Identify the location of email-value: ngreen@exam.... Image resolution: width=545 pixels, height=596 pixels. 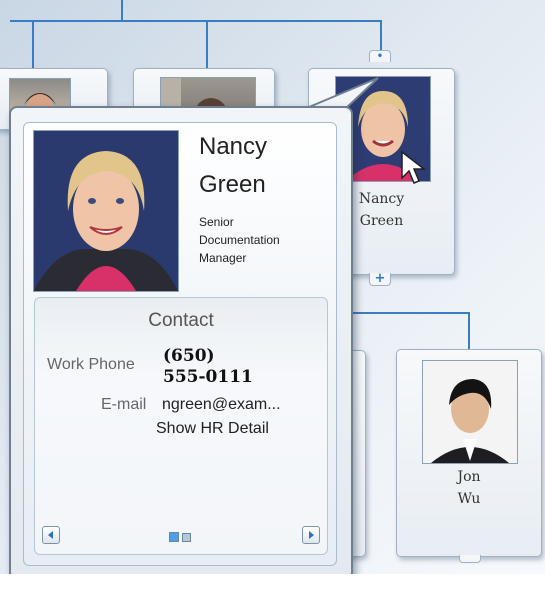
(221, 405).